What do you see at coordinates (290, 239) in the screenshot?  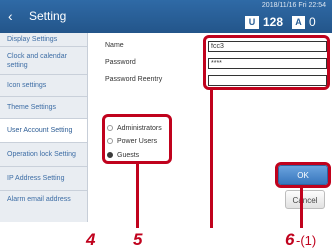 I see `callout-number-6: 6` at bounding box center [290, 239].